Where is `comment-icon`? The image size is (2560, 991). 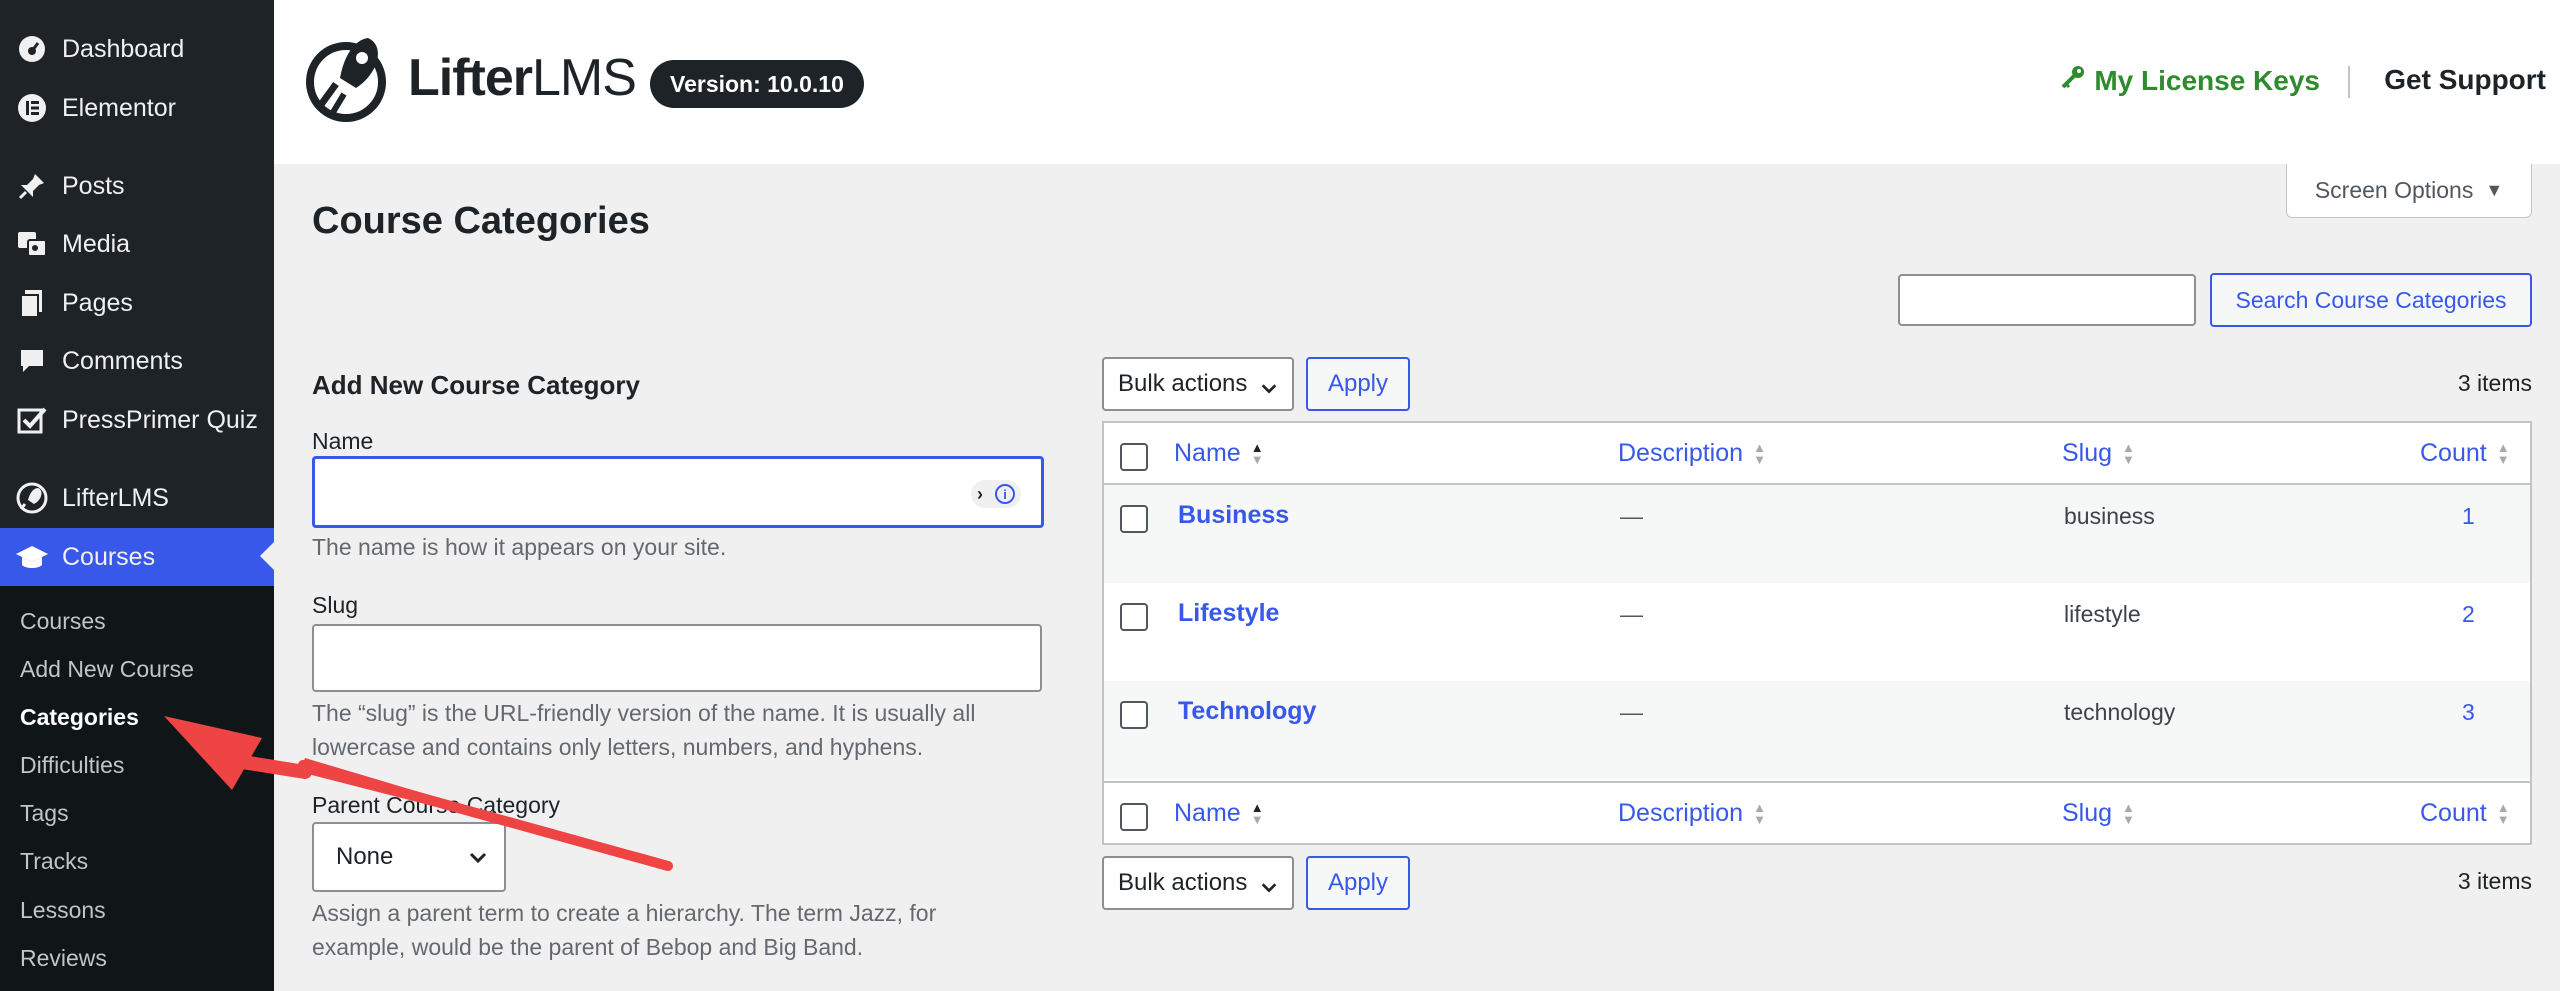 comment-icon is located at coordinates (32, 361).